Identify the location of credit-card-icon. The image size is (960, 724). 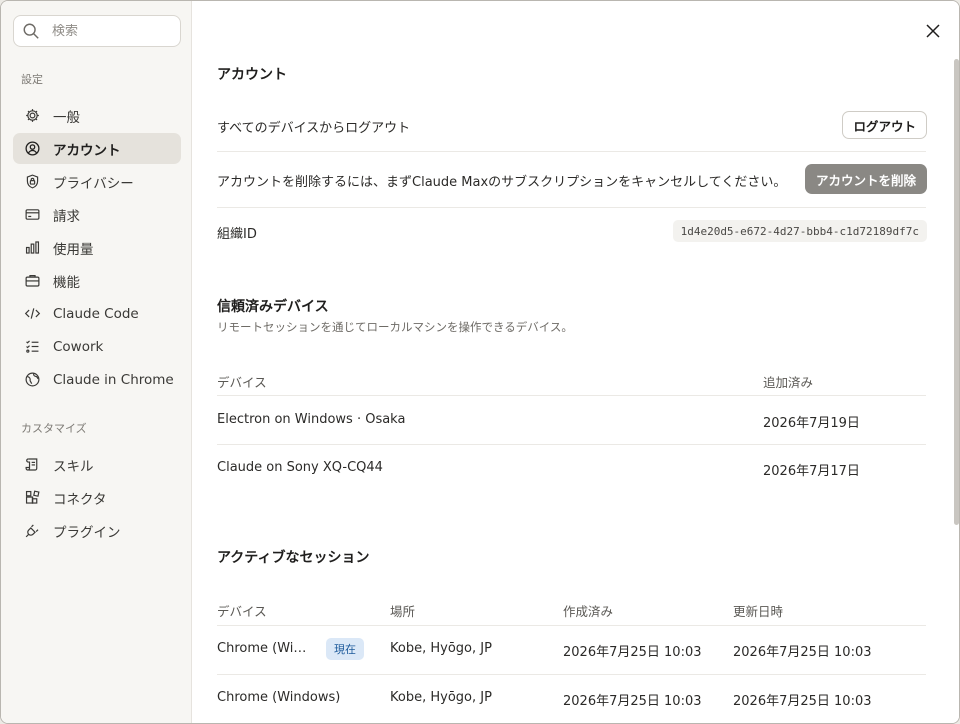
(32, 215).